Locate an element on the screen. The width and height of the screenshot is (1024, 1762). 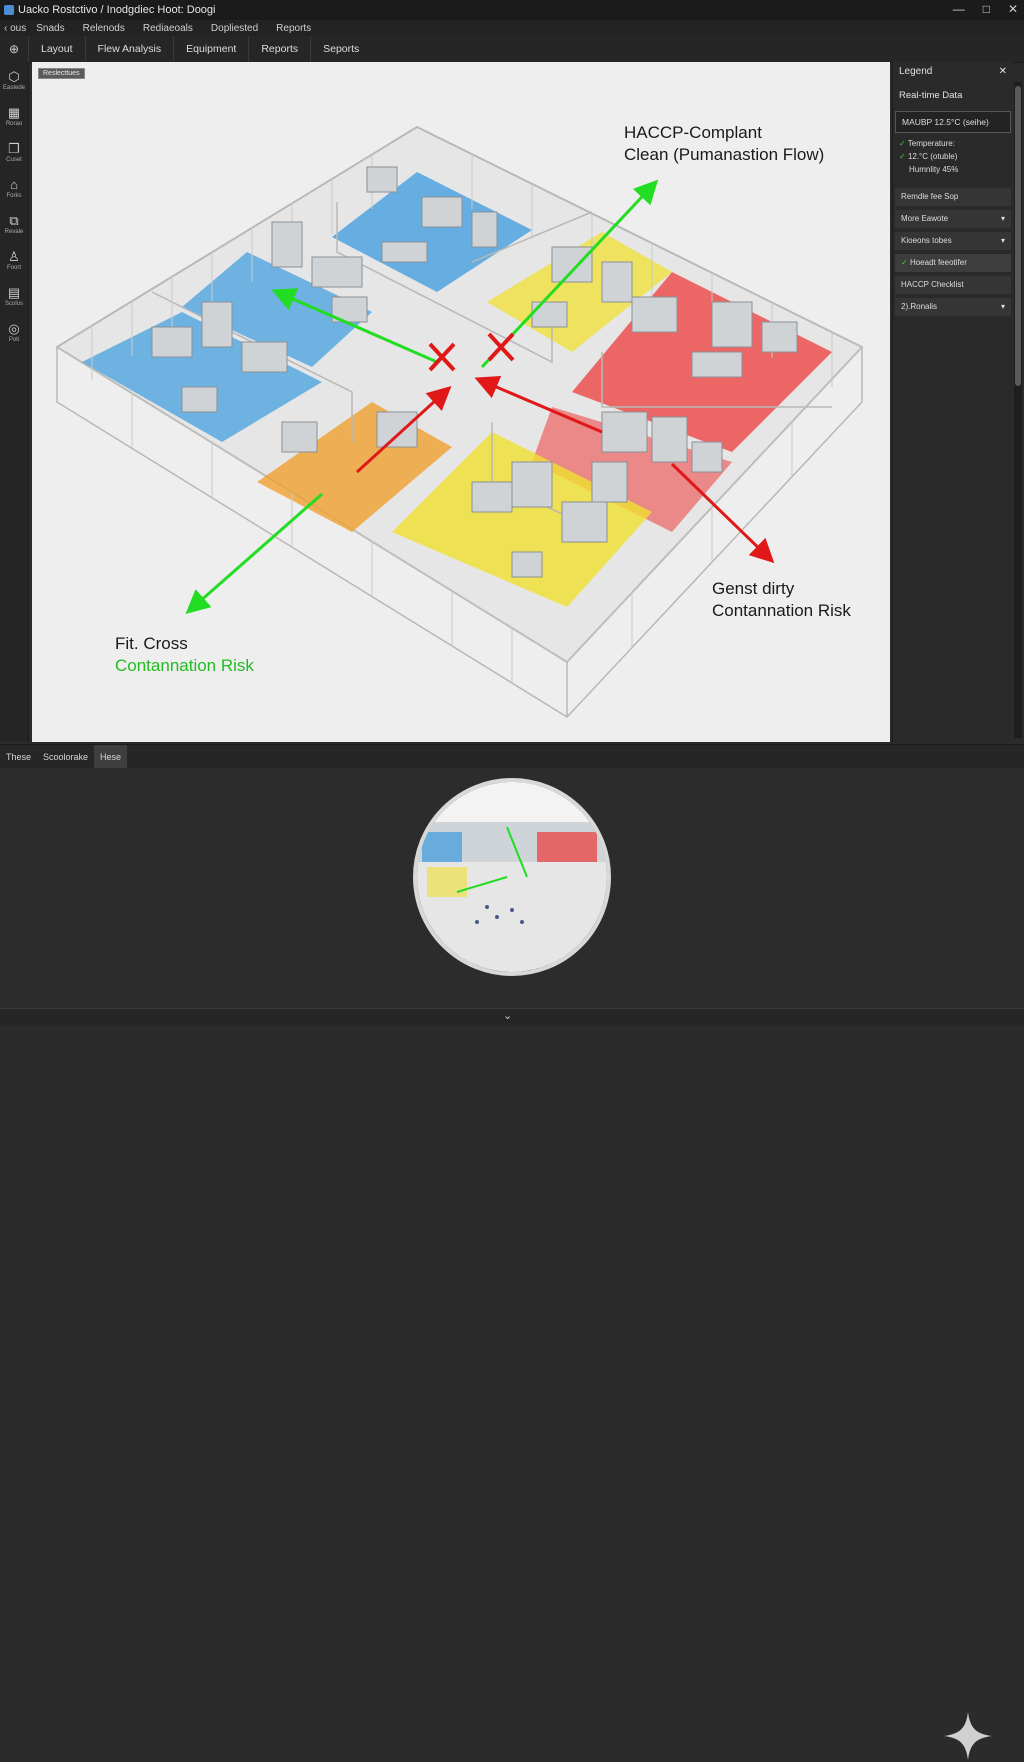
box-icon: ▤ is located at coordinates (14, 292).